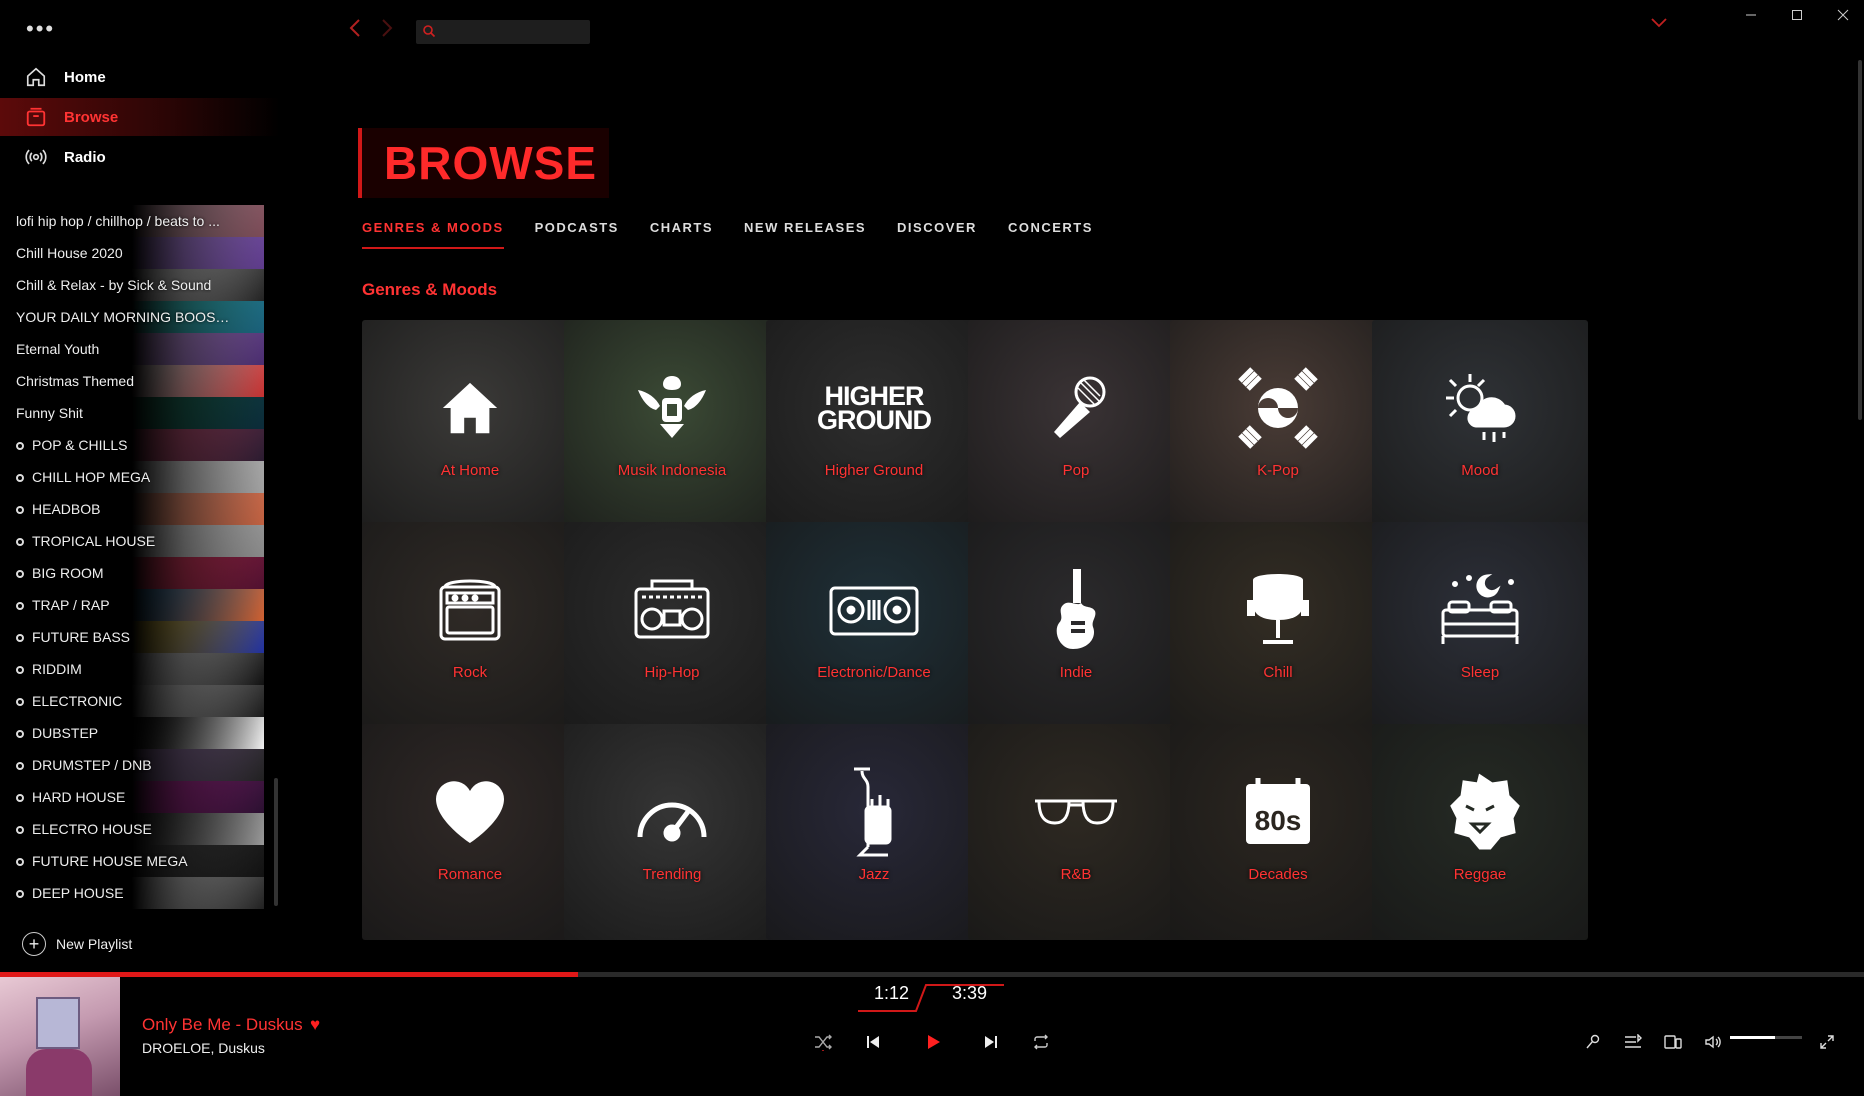 The height and width of the screenshot is (1096, 1864). I want to click on genre-tile: Jazz, so click(874, 832).